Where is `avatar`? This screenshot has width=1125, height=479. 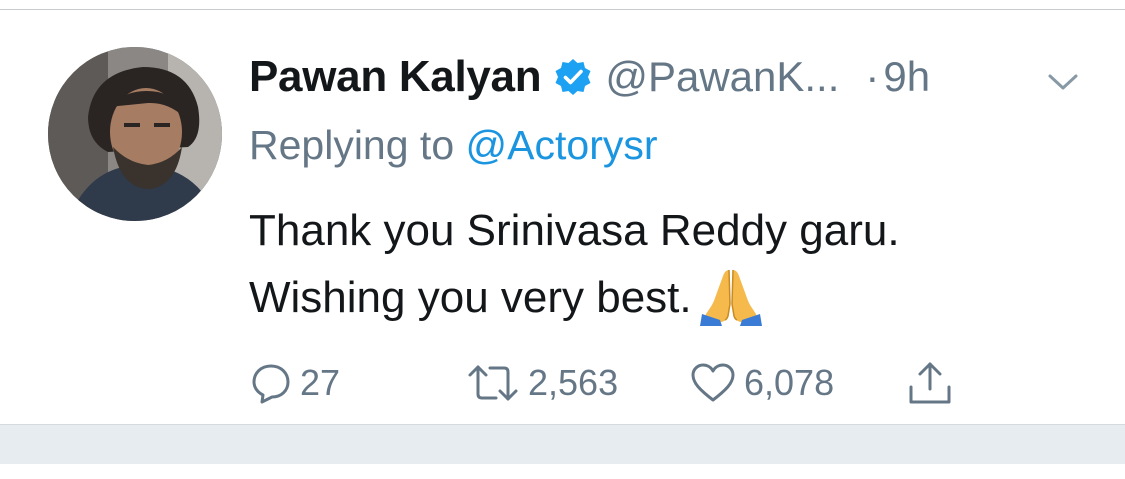
avatar is located at coordinates (135, 134).